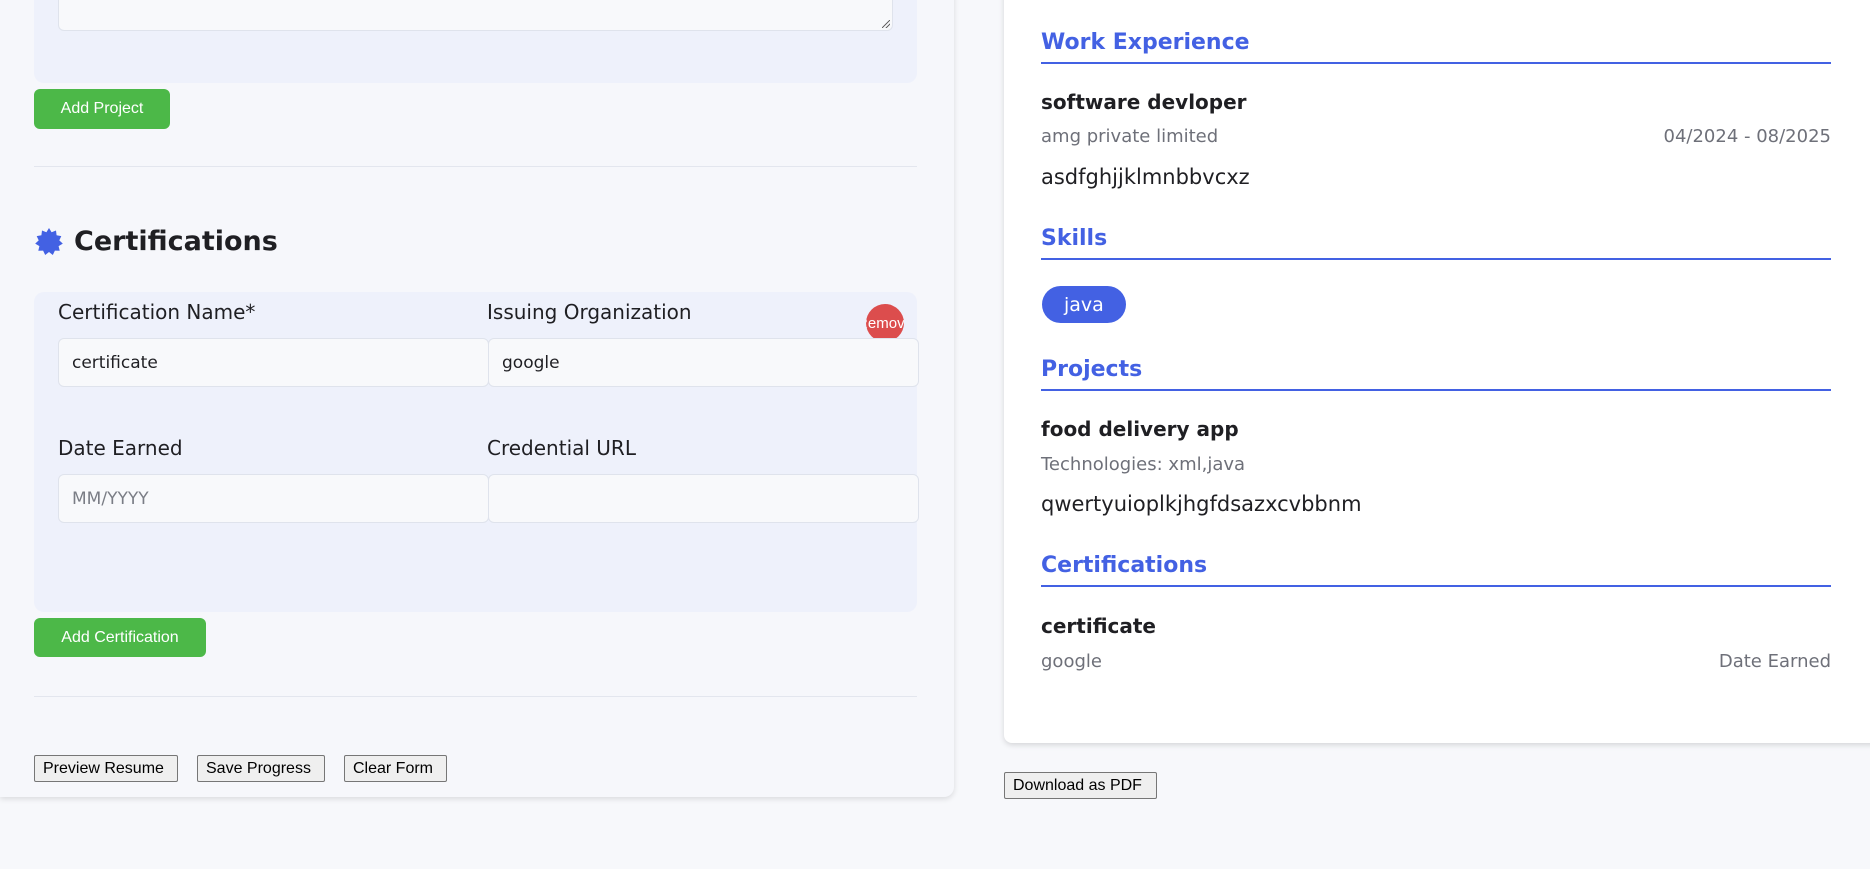  Describe the element at coordinates (120, 637) in the screenshot. I see `add-certification-button: Add Certification` at that location.